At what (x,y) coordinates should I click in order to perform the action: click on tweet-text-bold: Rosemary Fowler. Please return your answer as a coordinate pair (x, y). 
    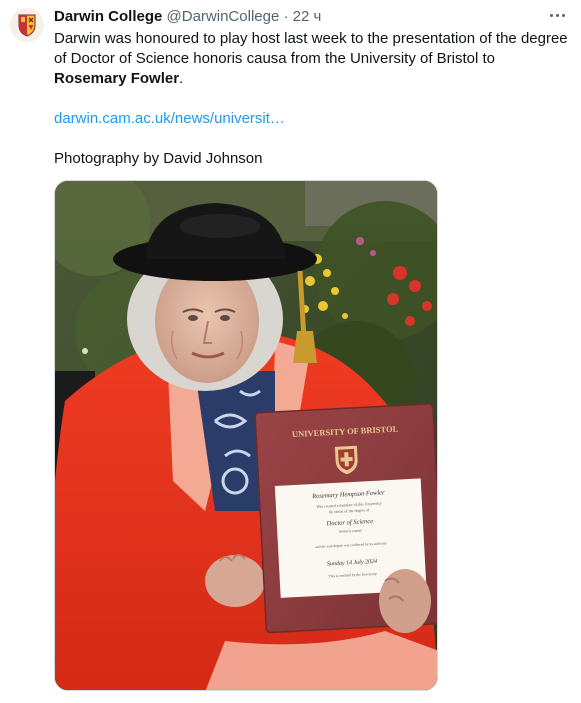
    Looking at the image, I should click on (117, 78).